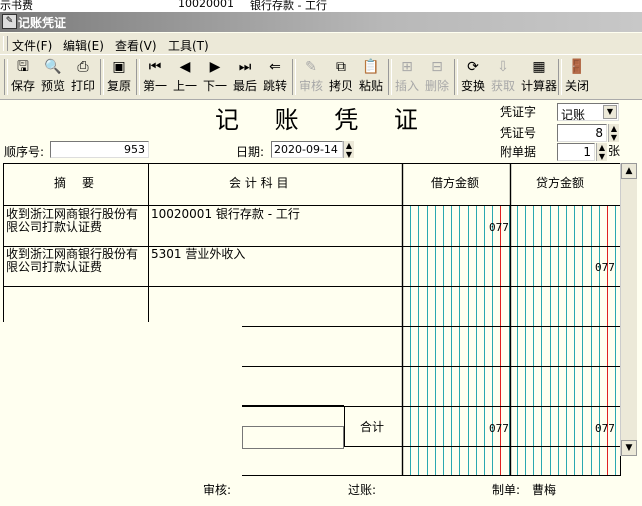 The width and height of the screenshot is (642, 506). What do you see at coordinates (518, 152) in the screenshot?
I see `attachment-label: 附单据` at bounding box center [518, 152].